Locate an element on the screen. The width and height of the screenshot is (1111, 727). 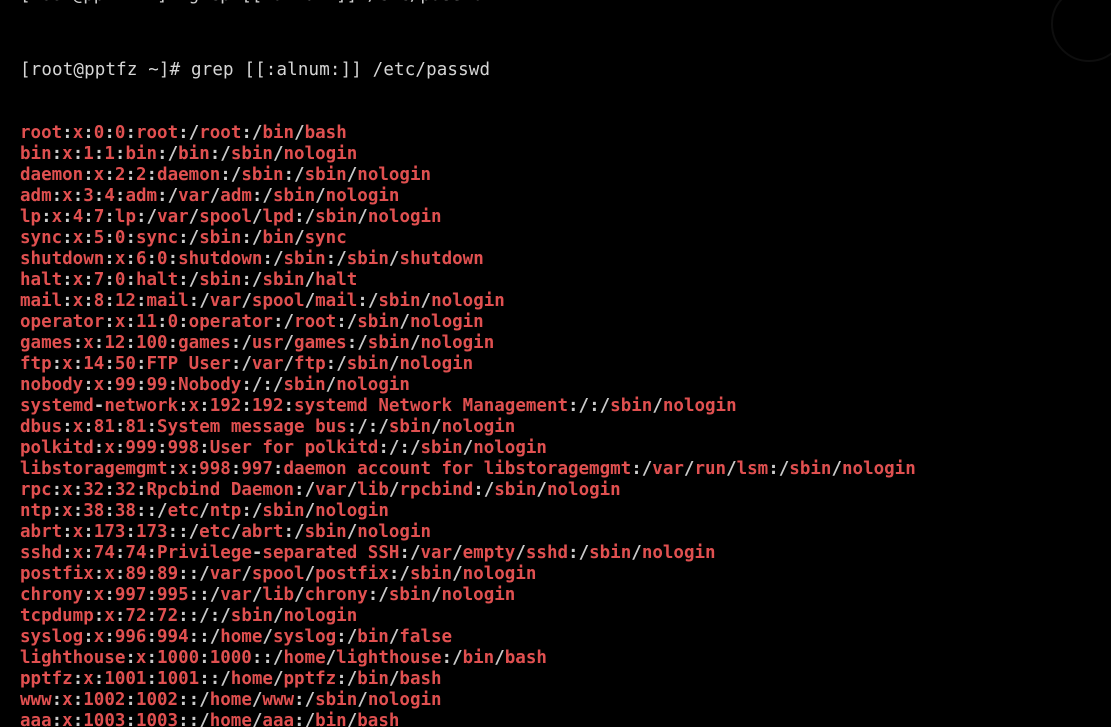
grep-match-run: 38 is located at coordinates (125, 511).